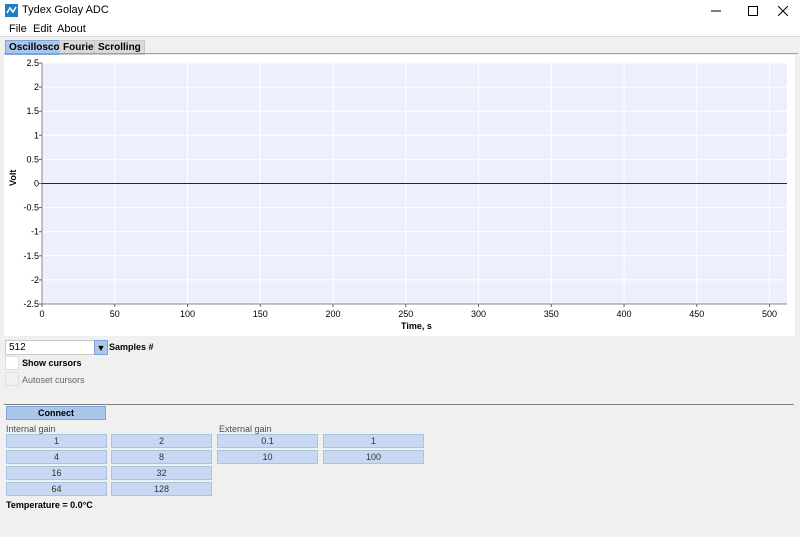 The image size is (800, 537). I want to click on internal-gain-button: 32, so click(161, 473).